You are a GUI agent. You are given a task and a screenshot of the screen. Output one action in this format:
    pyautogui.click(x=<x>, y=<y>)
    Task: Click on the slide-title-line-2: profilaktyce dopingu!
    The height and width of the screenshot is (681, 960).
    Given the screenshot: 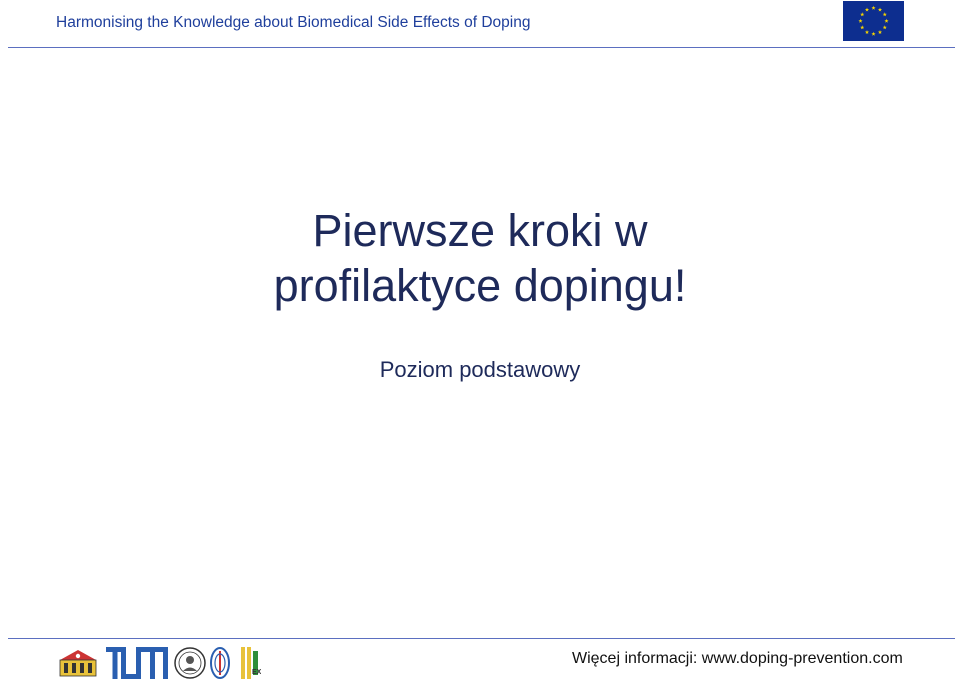 What is the action you would take?
    pyautogui.click(x=480, y=285)
    